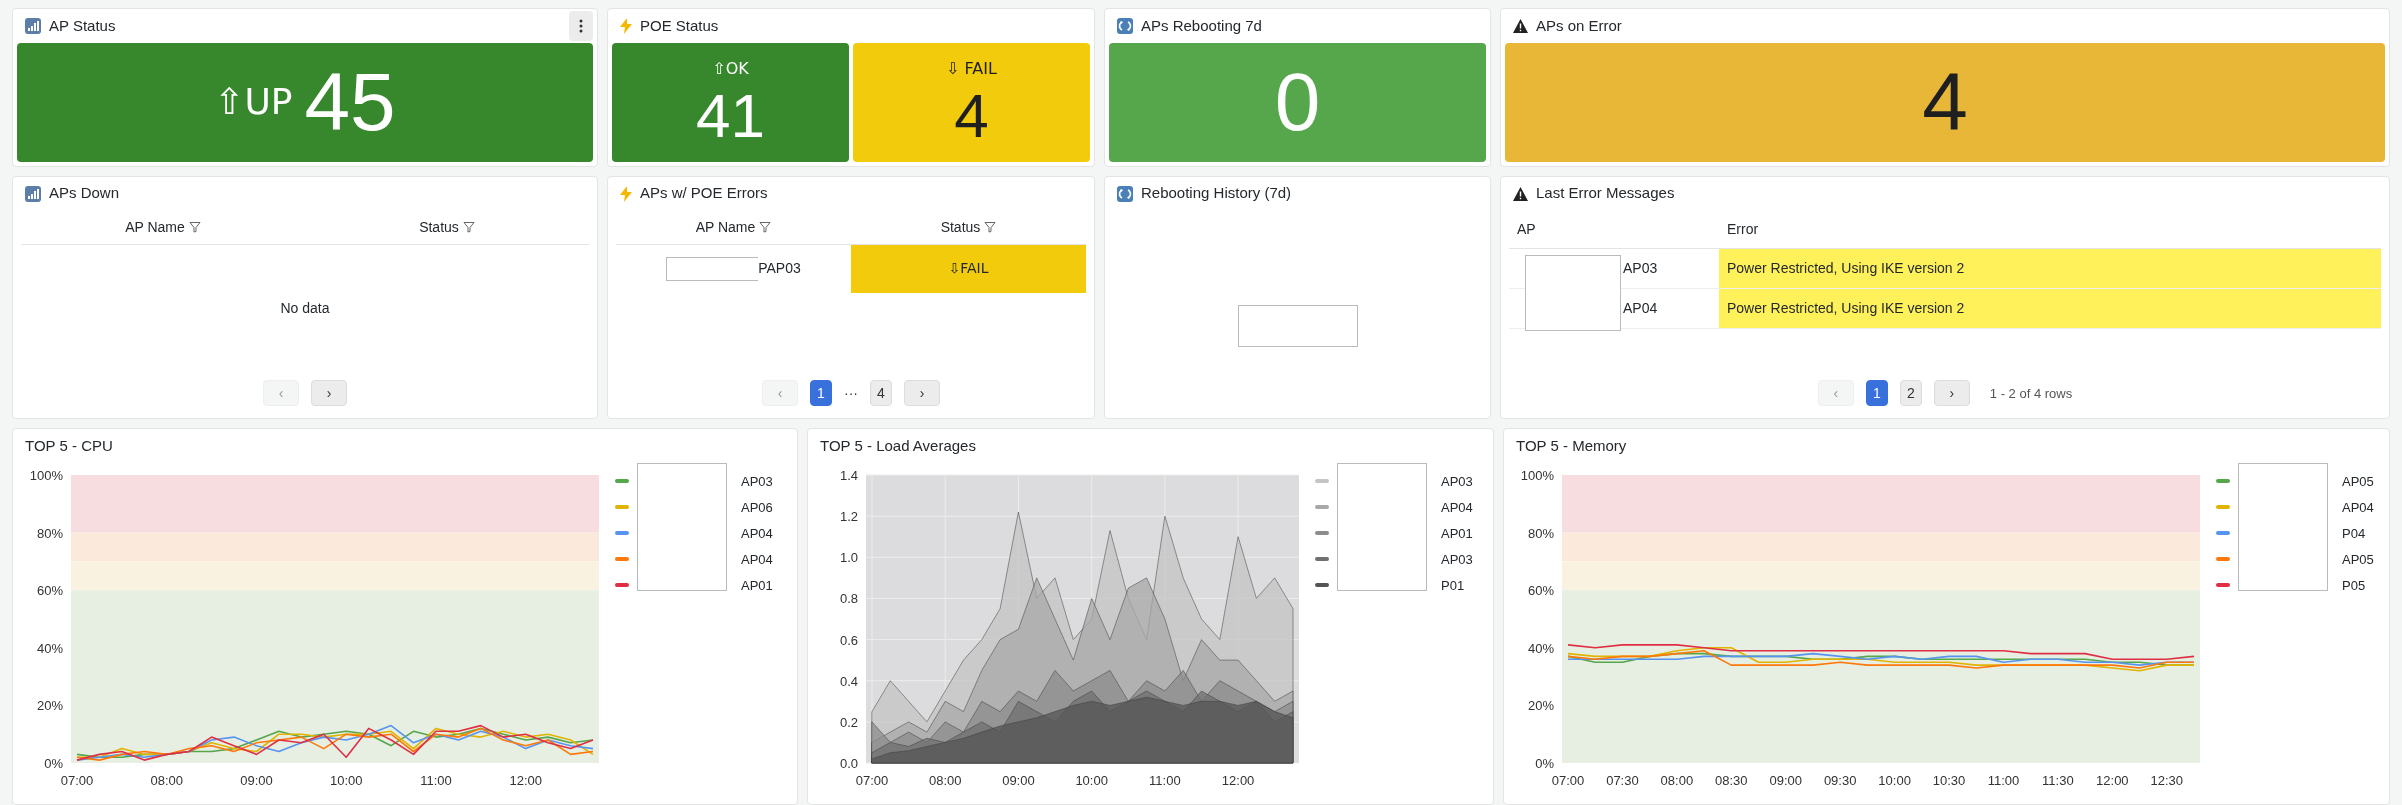 The image size is (2402, 805). Describe the element at coordinates (851, 393) in the screenshot. I see `pagination-ellipsis: ···` at that location.